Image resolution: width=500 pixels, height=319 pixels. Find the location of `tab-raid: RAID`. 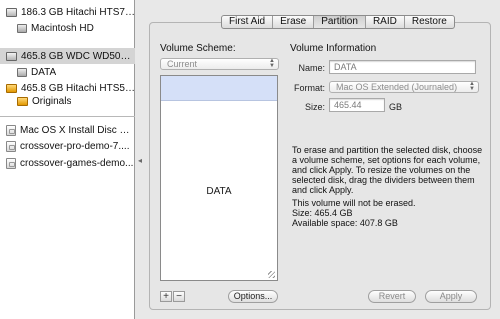

tab-raid: RAID is located at coordinates (385, 22).